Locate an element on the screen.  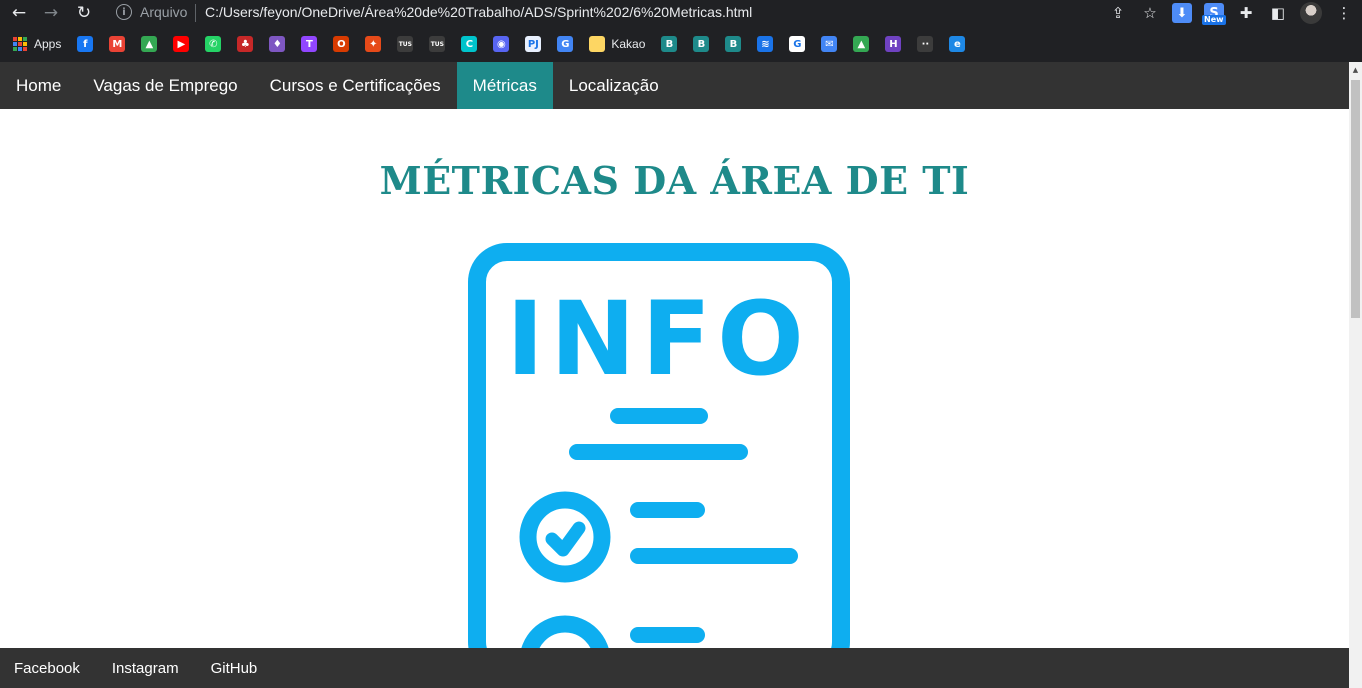
scroll-up-icon: ▲ is located at coordinates (1355, 70).